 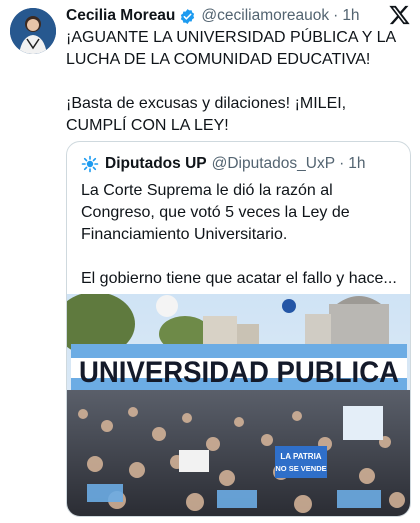 I want to click on tweet-header: Cecilia Moreau @ceciliamoreauok · 1h, so click(x=213, y=16).